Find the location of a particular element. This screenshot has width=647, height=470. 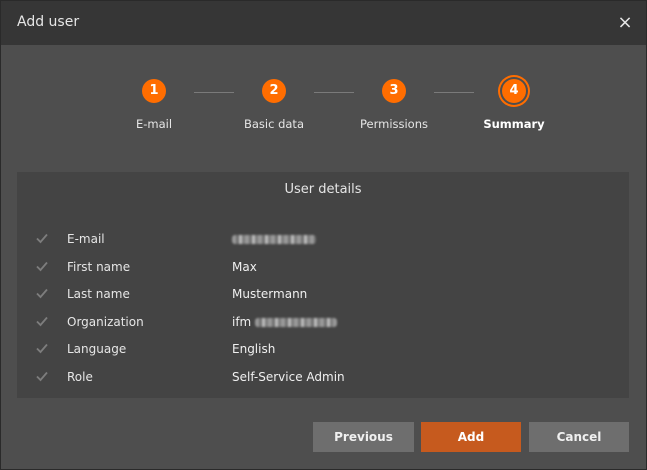

detail-key: First name is located at coordinates (99, 267).